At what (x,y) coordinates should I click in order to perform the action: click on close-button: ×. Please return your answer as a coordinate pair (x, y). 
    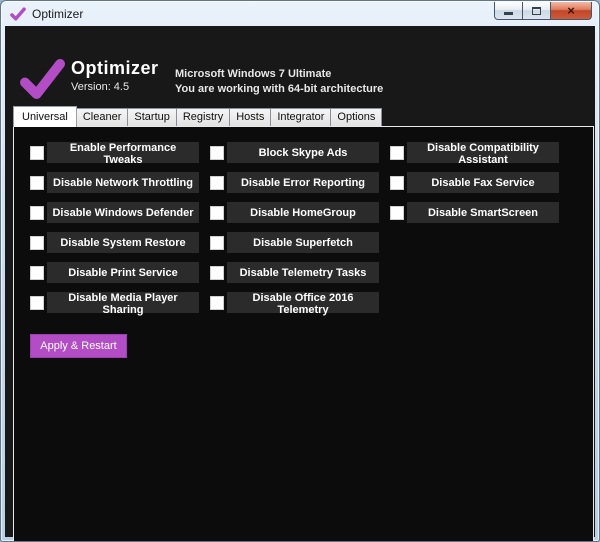
    Looking at the image, I should click on (571, 11).